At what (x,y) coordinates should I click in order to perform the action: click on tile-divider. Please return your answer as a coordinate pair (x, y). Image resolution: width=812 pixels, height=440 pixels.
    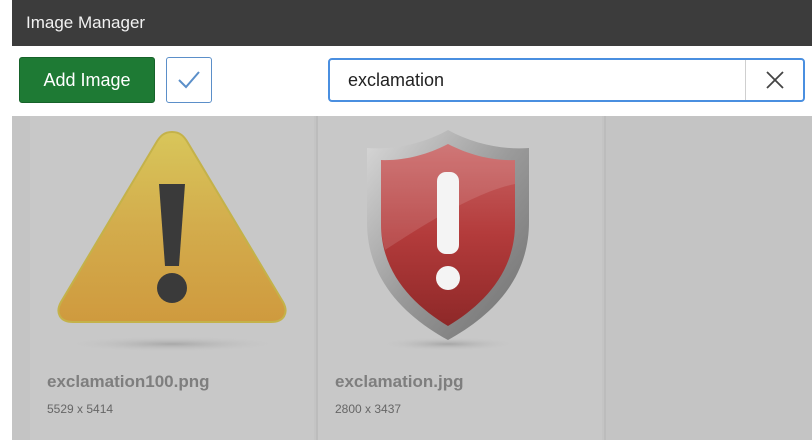
    Looking at the image, I should click on (605, 278).